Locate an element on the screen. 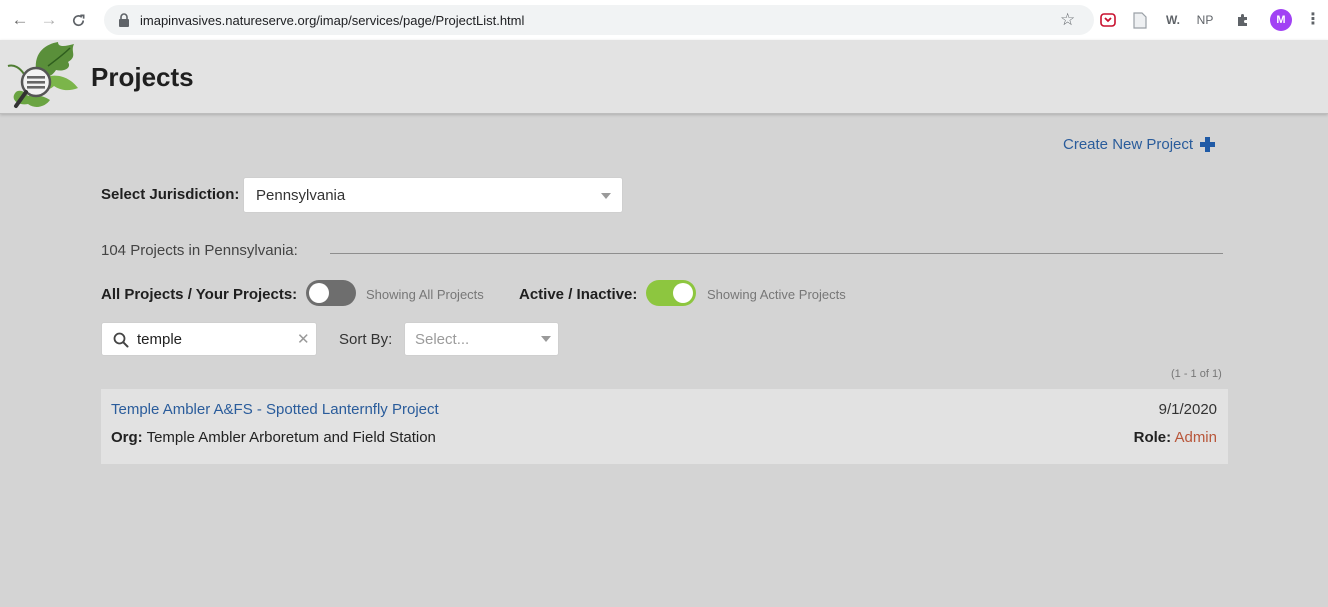  puzzle-extensions-icon is located at coordinates (1243, 20).